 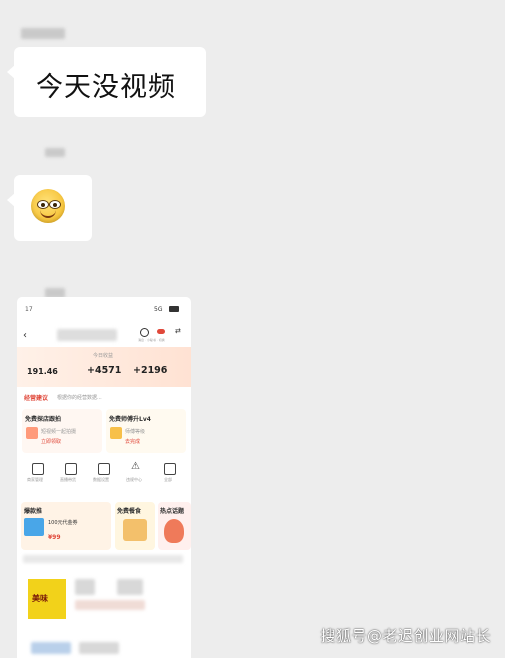 What do you see at coordinates (174, 526) in the screenshot?
I see `promo-card: 热点话题` at bounding box center [174, 526].